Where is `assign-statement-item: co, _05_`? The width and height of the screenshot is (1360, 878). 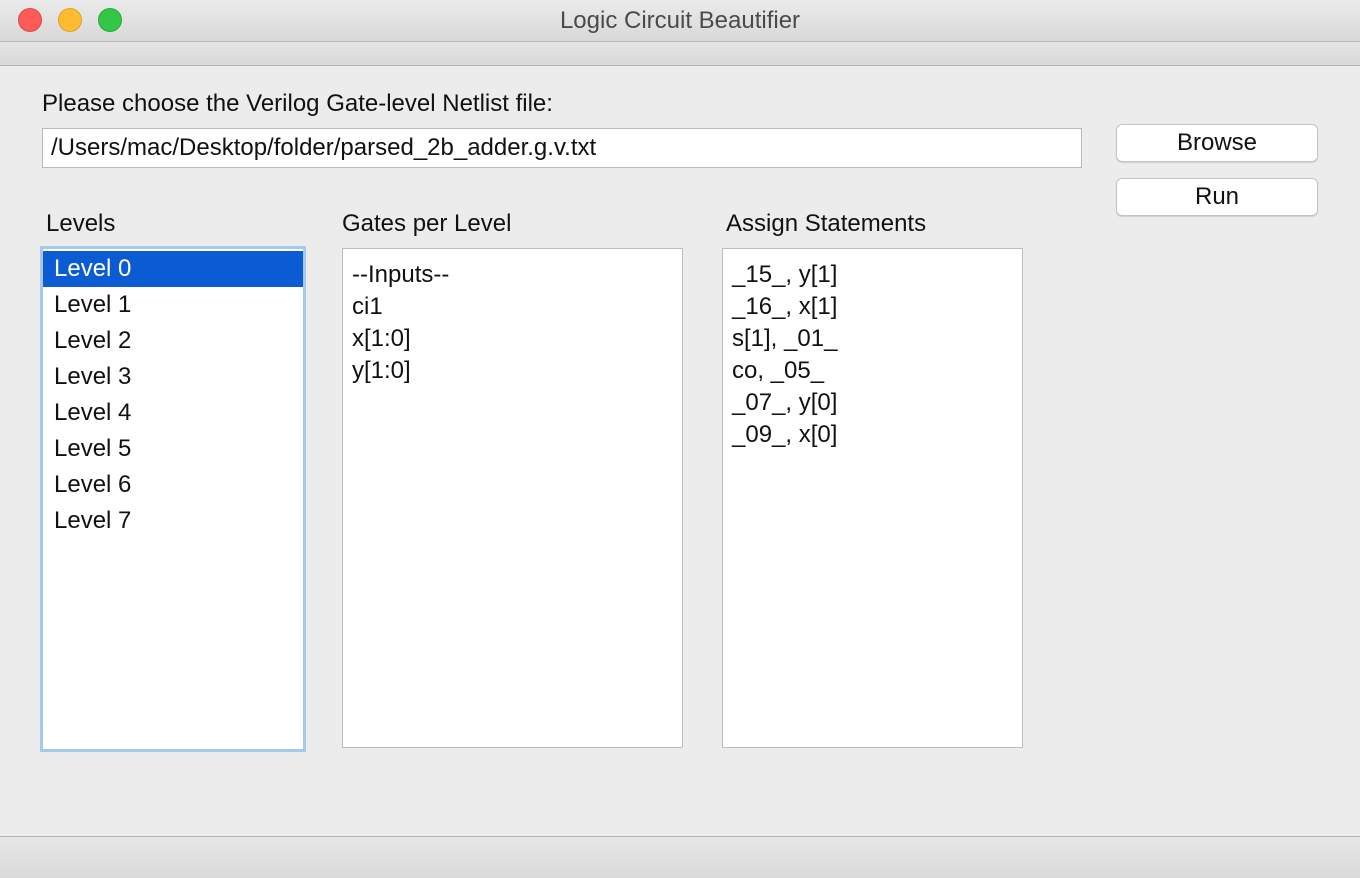
assign-statement-item: co, _05_ is located at coordinates (872, 371).